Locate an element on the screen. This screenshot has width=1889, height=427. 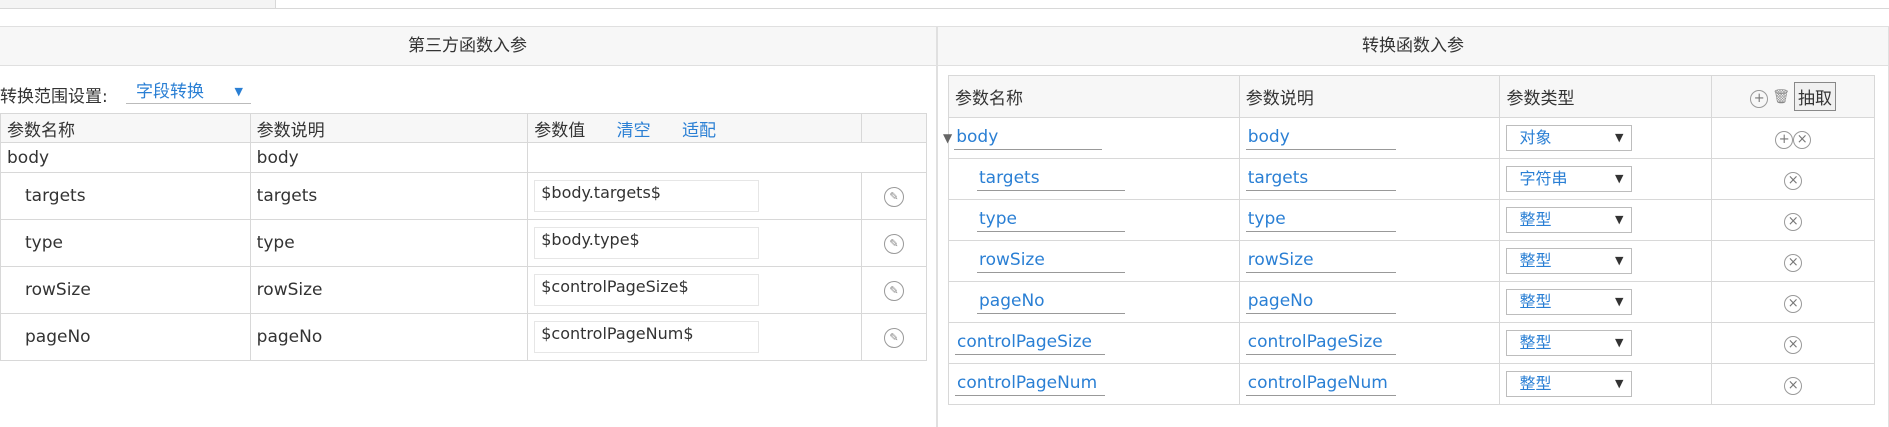
param-desc-input: pageNo is located at coordinates (1320, 302).